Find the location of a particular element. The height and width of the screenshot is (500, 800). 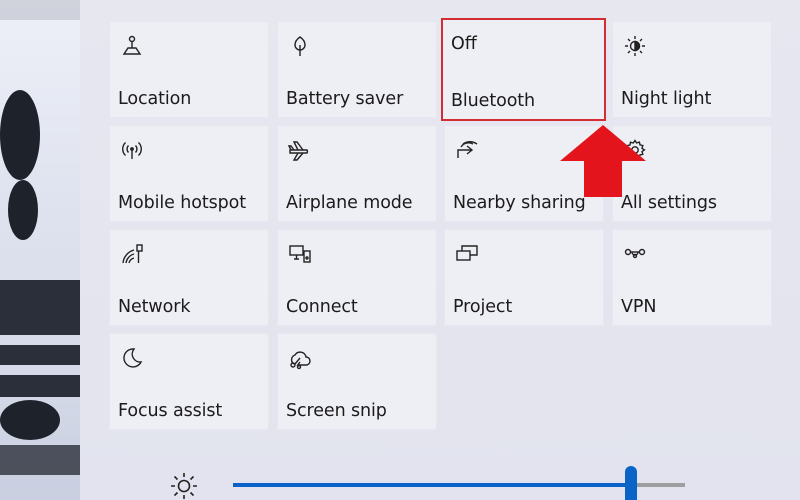

project-icon is located at coordinates (467, 254).